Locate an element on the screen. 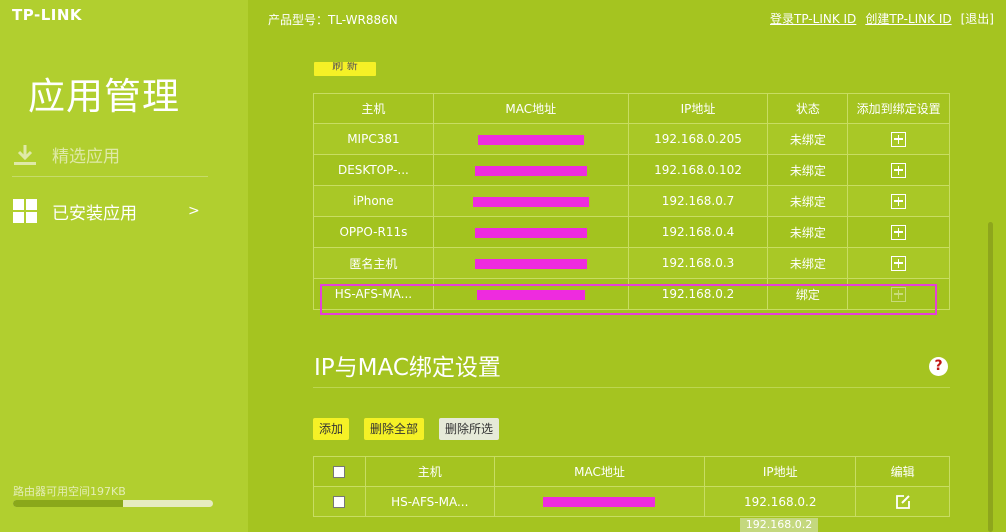  sidebar-item-label: 精选应用 is located at coordinates (86, 157).